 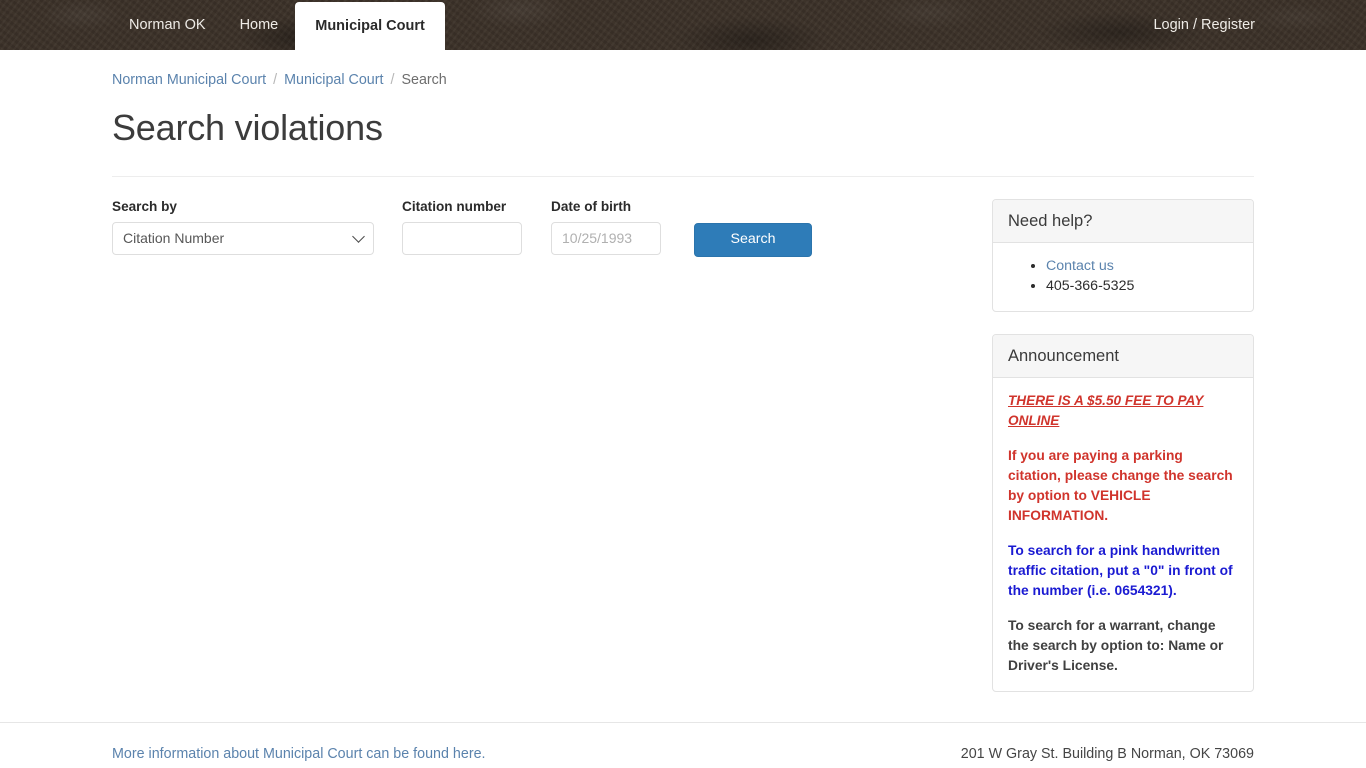 What do you see at coordinates (167, 25) in the screenshot?
I see `nav-item-norman-ok: Norman OK` at bounding box center [167, 25].